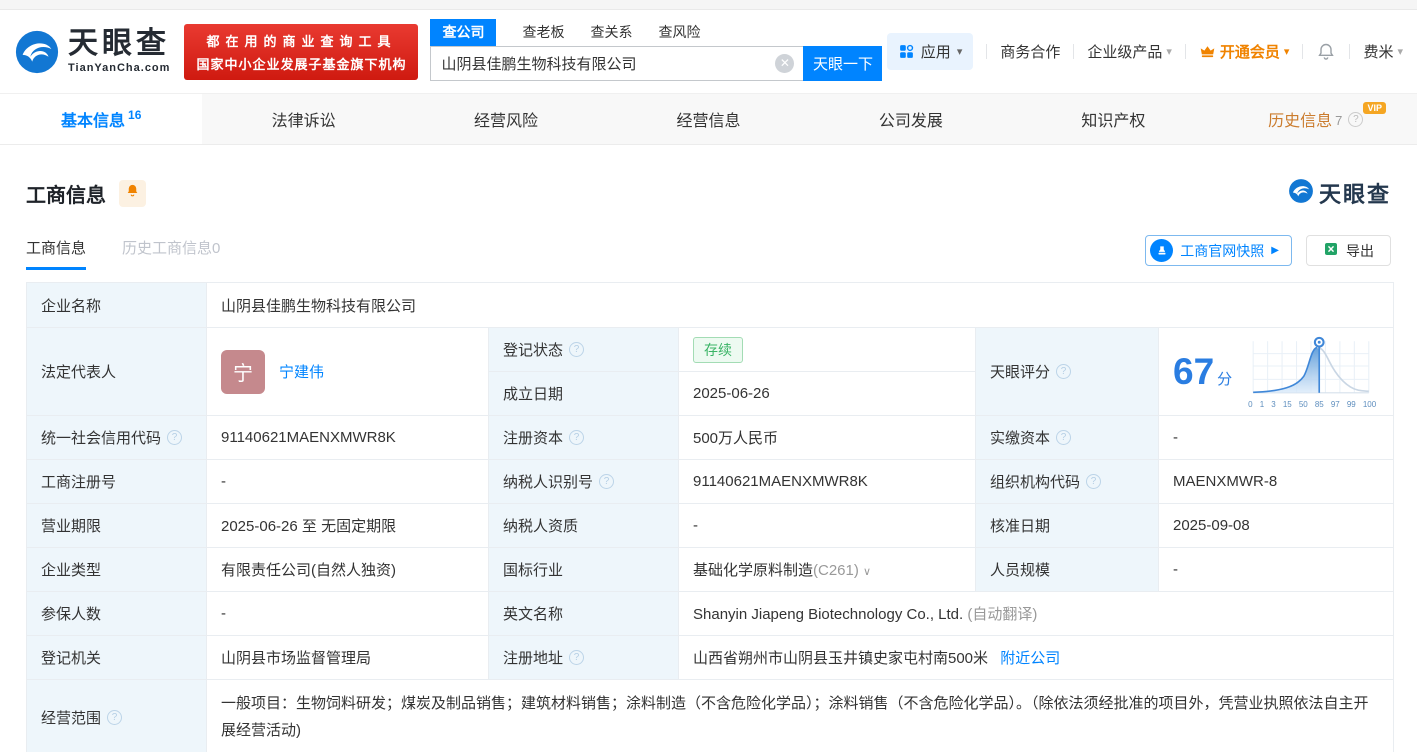 The width and height of the screenshot is (1417, 752). I want to click on company-name-value: 山阴县佳鹏生物科技有限公司, so click(800, 305).